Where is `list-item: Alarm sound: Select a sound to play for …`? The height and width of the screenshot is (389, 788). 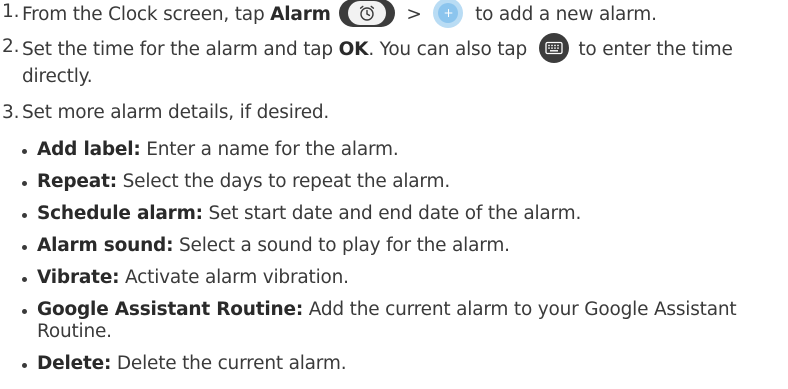 list-item: Alarm sound: Select a sound to play for … is located at coordinates (405, 246).